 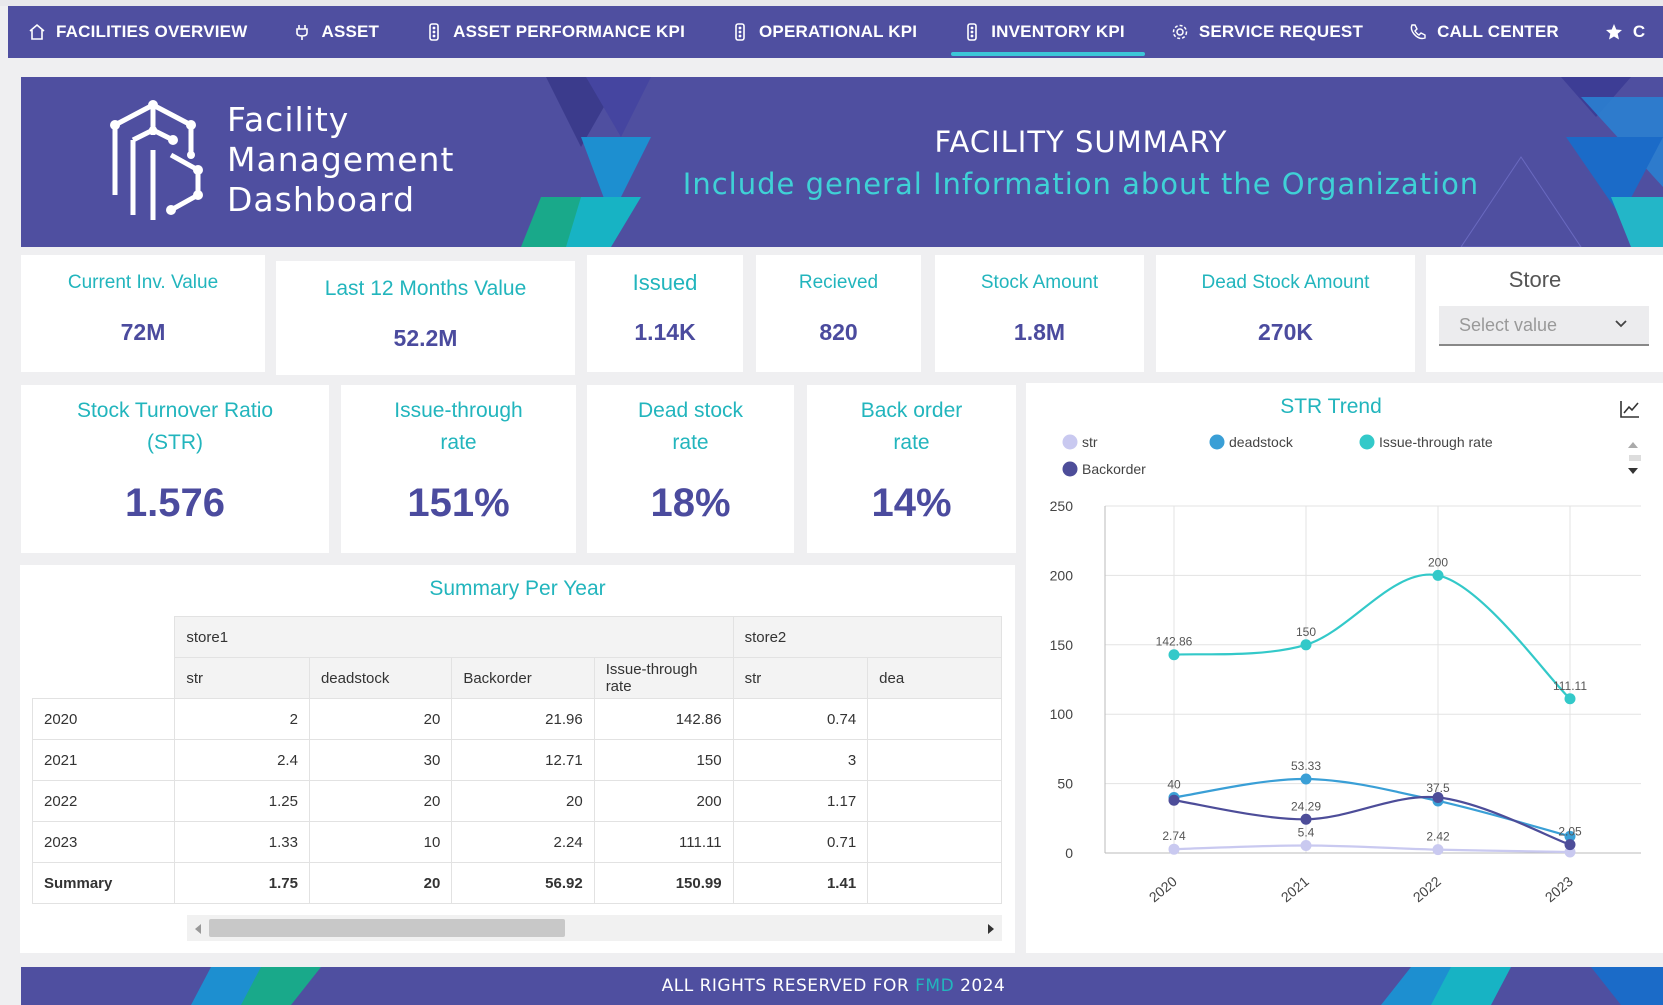 I want to click on nav-label: OPERATIONAL KPI, so click(x=838, y=31).